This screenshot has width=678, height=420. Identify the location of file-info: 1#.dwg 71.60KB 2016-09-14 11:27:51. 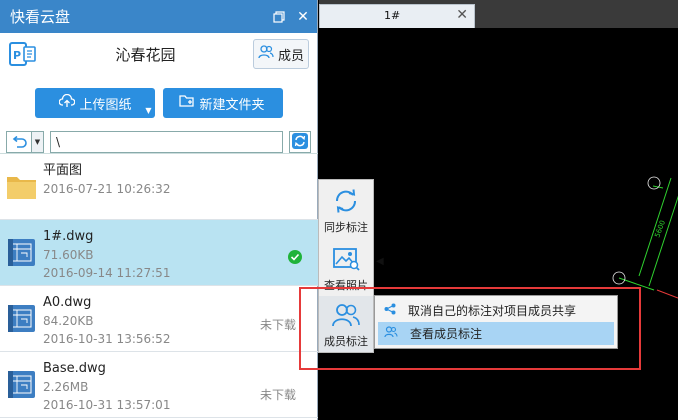
(106, 255).